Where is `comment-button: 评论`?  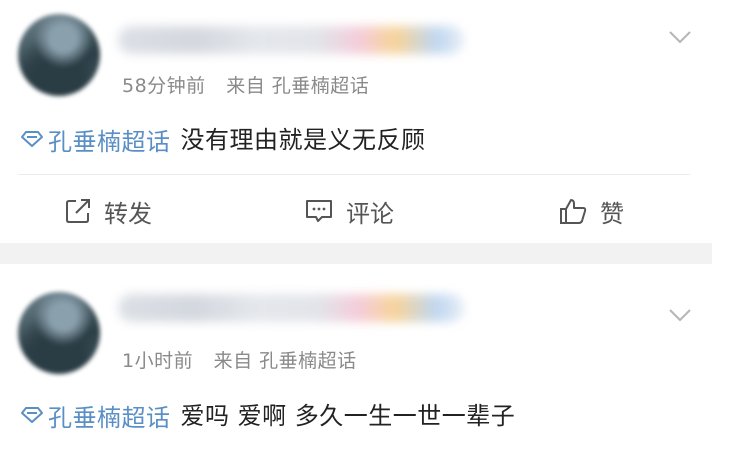
comment-button: 评论 is located at coordinates (349, 211).